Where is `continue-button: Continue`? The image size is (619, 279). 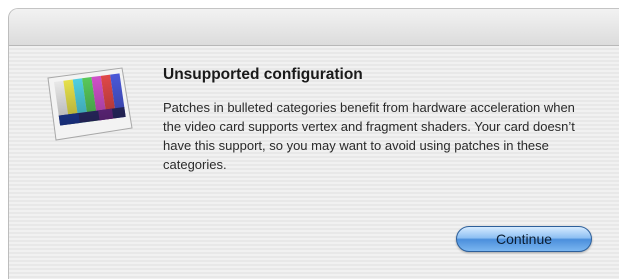
continue-button: Continue is located at coordinates (524, 239).